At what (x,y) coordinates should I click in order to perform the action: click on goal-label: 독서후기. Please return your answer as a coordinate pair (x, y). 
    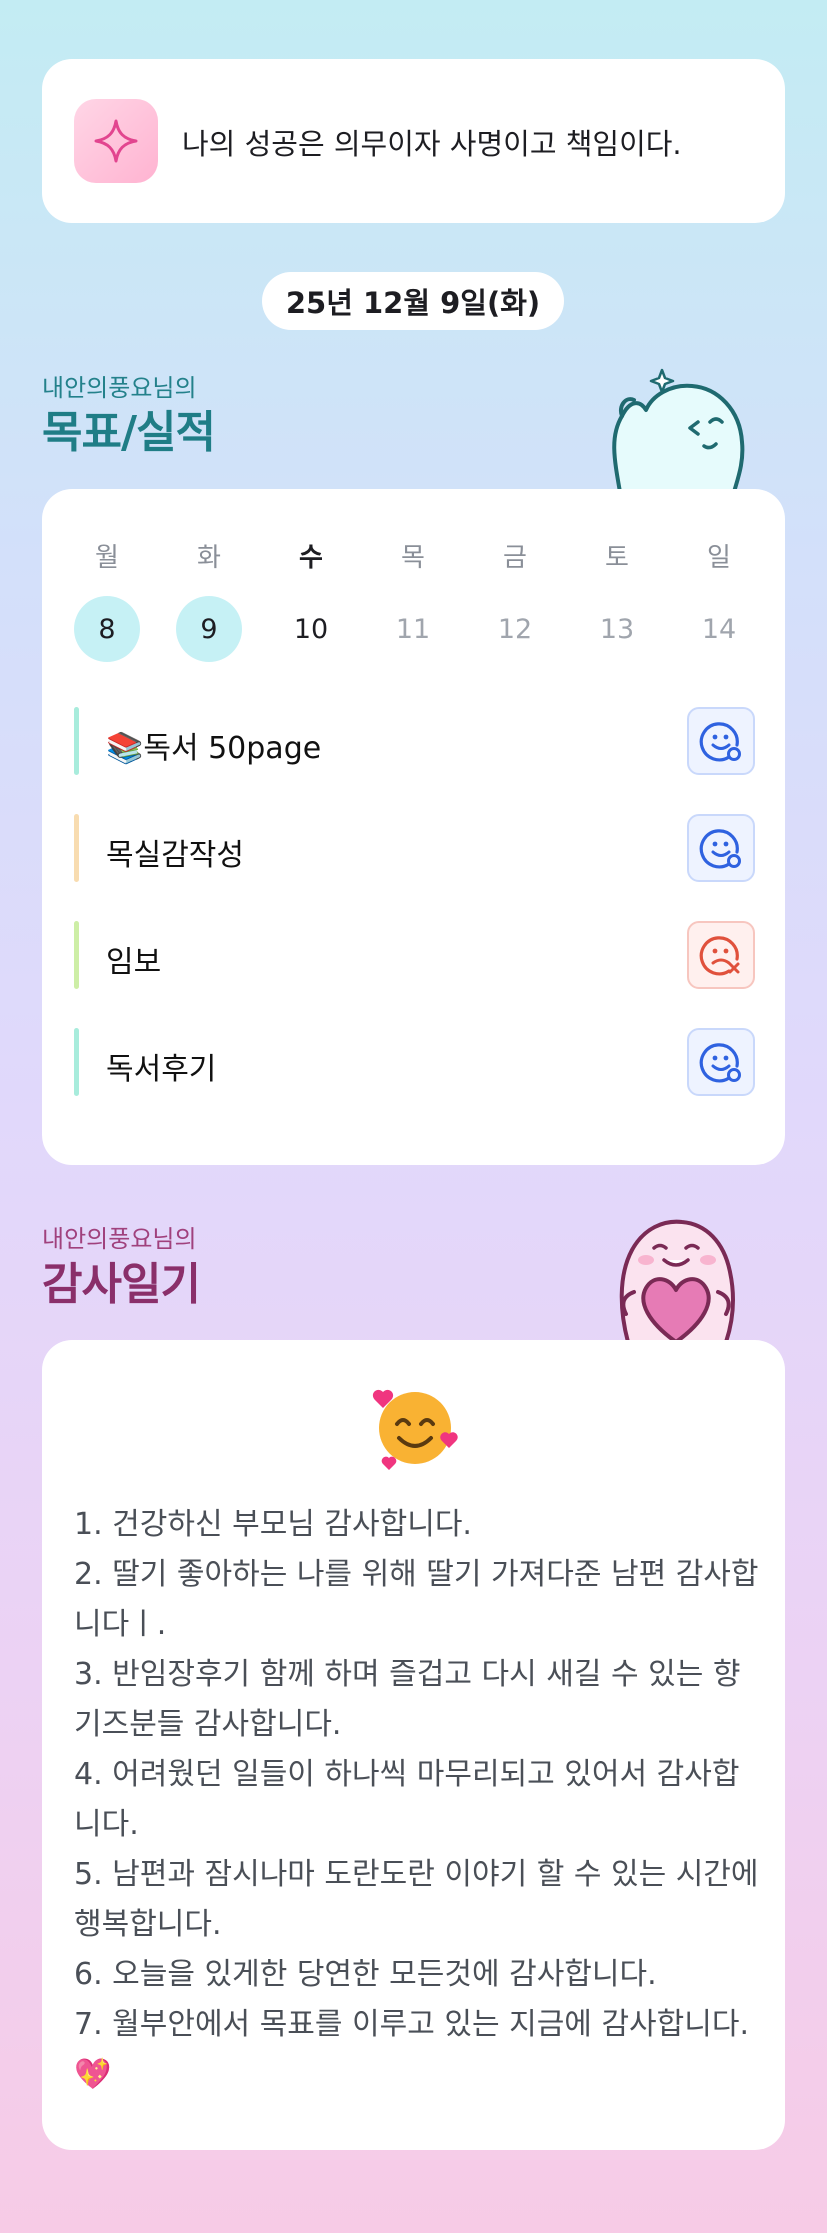
    Looking at the image, I should click on (161, 1069).